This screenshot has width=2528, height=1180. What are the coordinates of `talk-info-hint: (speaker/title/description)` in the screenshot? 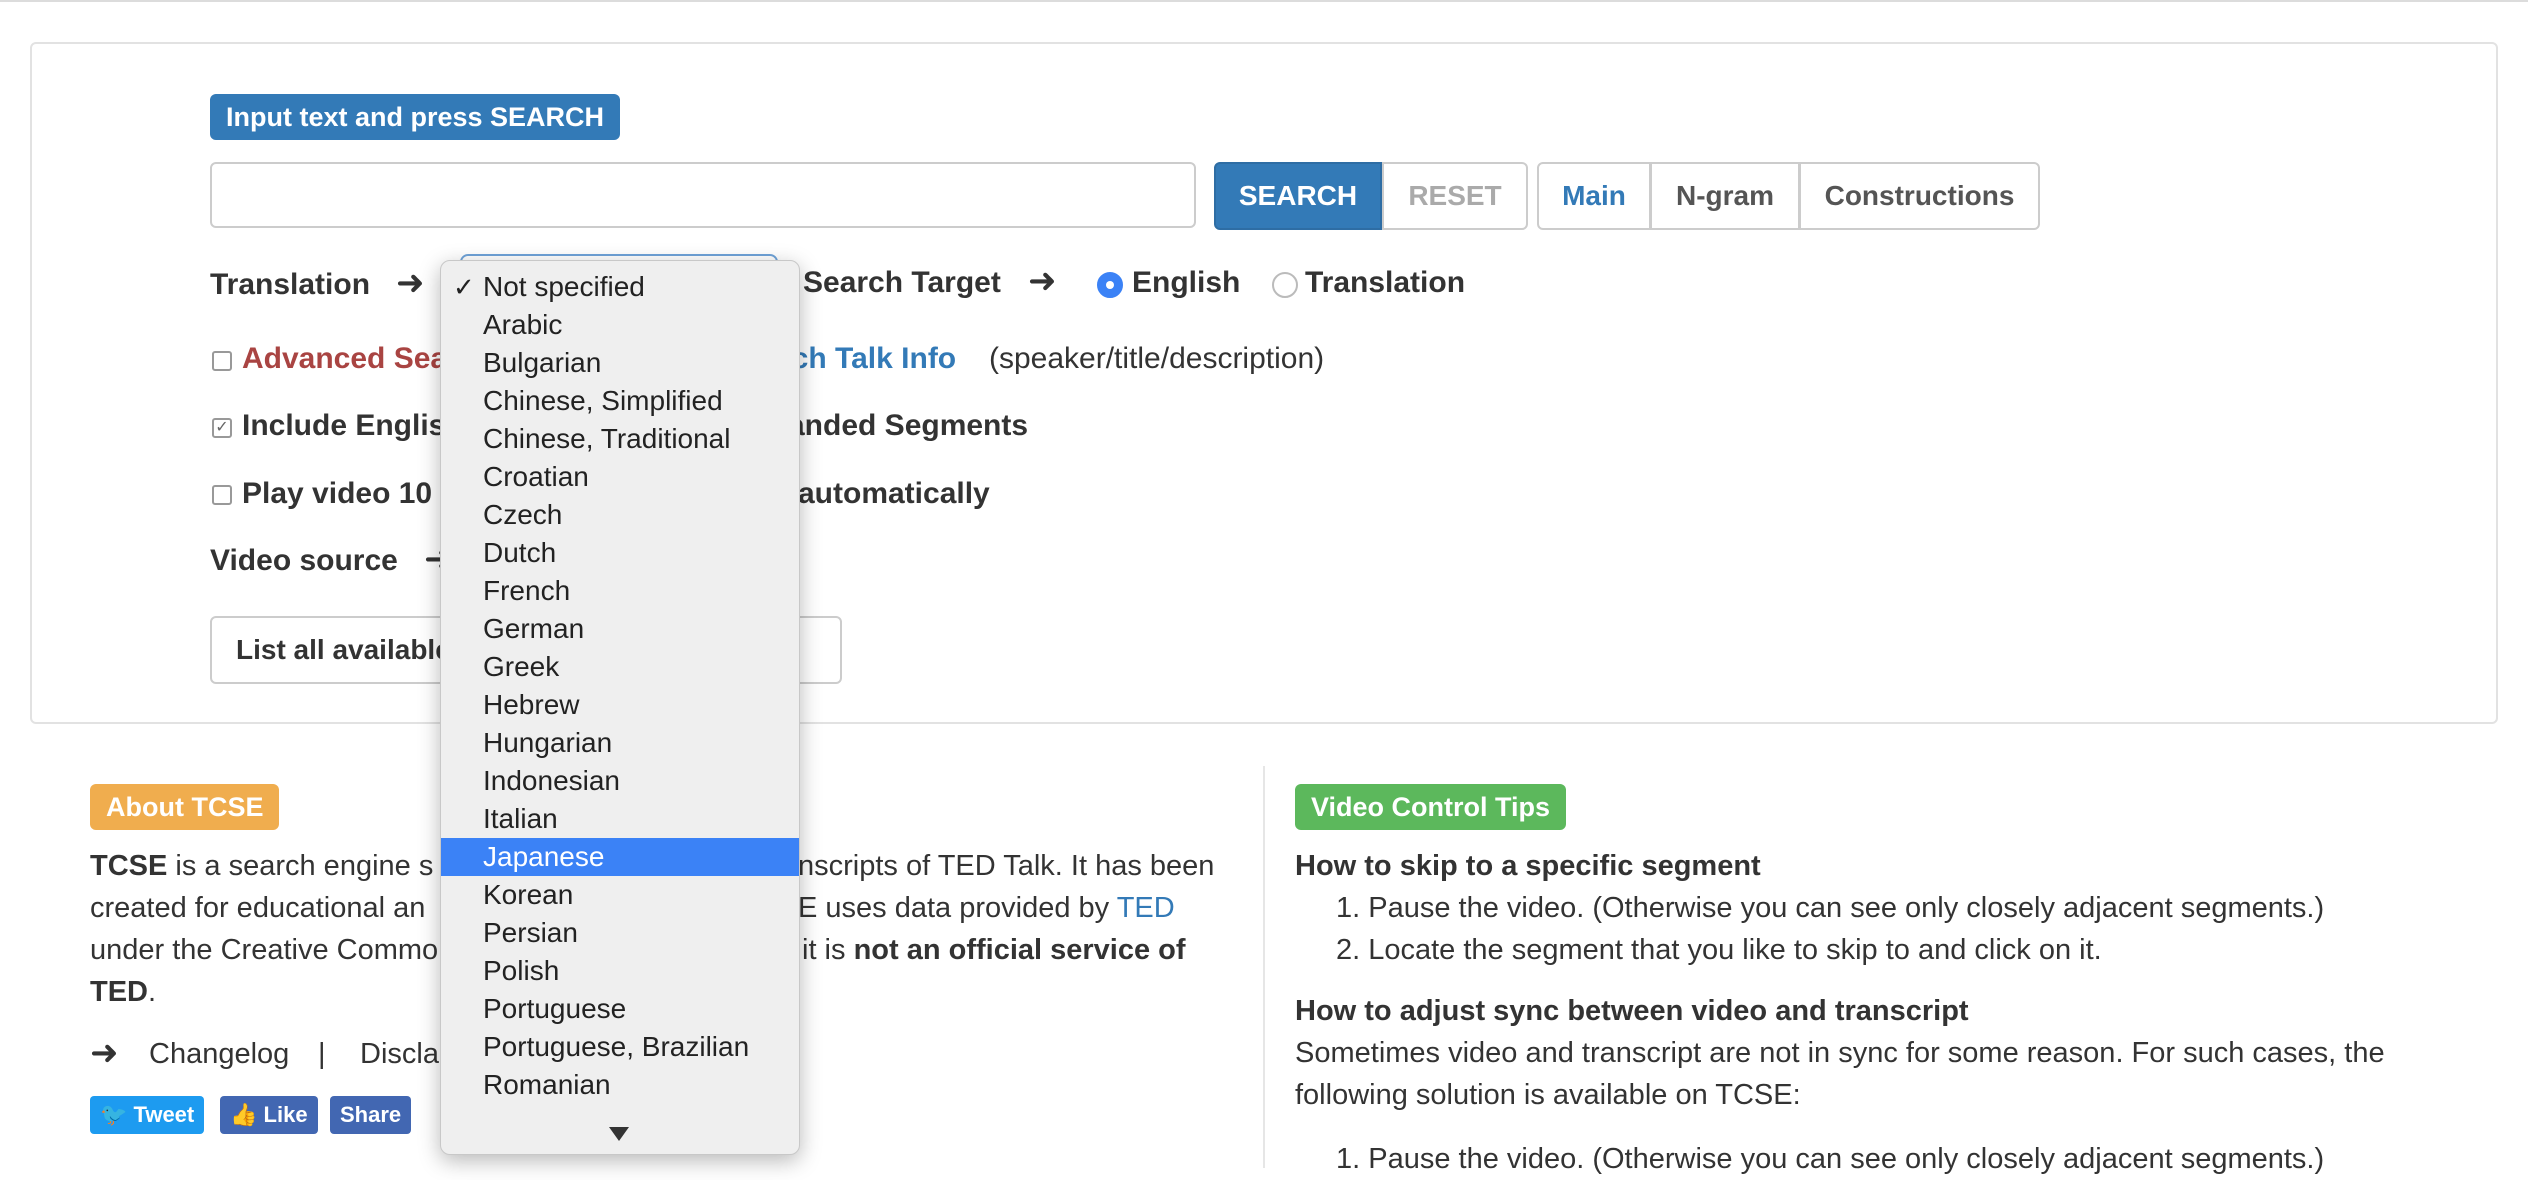 It's located at (1157, 358).